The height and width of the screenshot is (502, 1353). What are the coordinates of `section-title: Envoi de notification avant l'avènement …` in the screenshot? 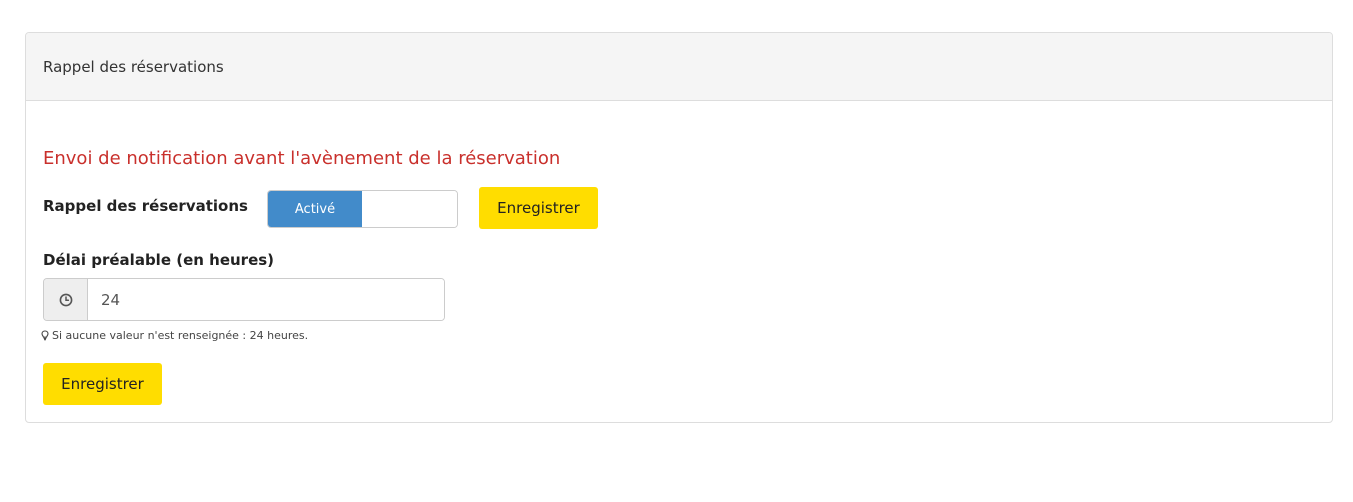 It's located at (302, 158).